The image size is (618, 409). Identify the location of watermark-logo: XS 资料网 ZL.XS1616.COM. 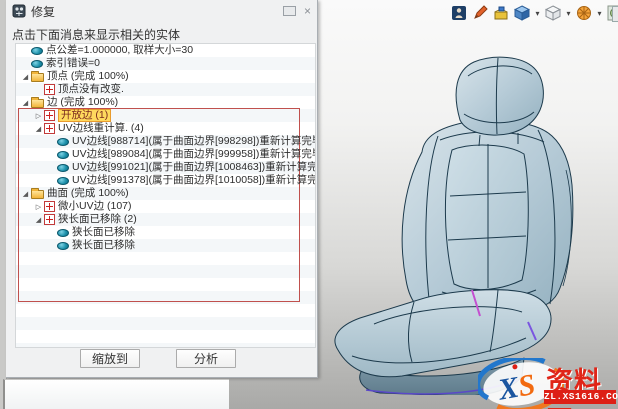
(548, 383).